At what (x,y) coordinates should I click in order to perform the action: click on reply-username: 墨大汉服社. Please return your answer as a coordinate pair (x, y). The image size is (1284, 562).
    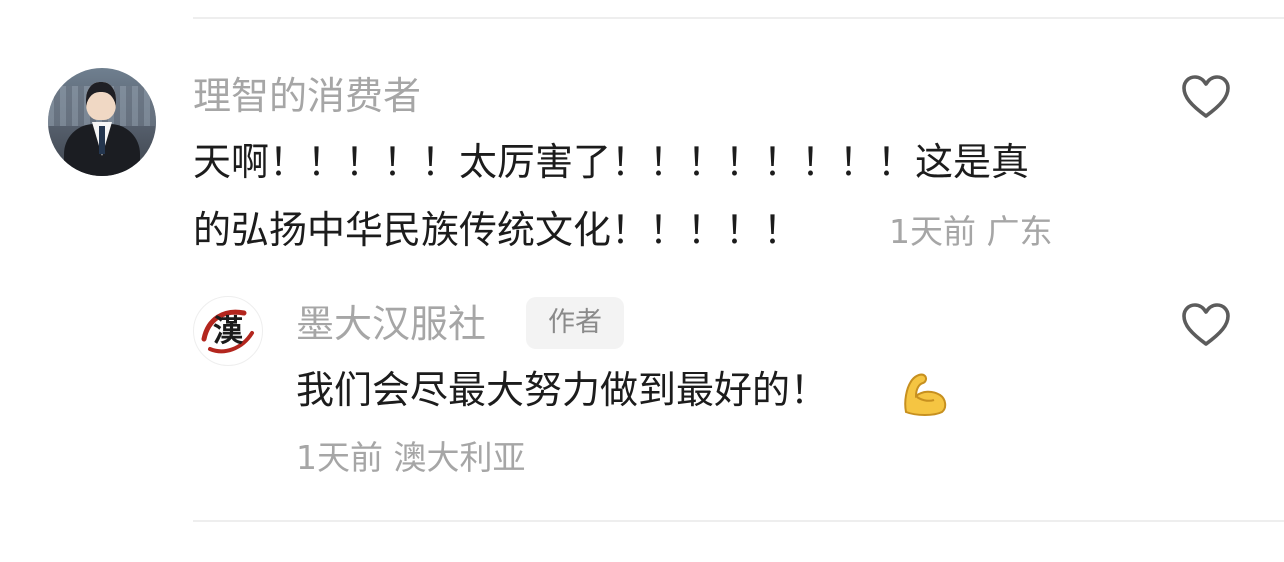
    Looking at the image, I should click on (391, 324).